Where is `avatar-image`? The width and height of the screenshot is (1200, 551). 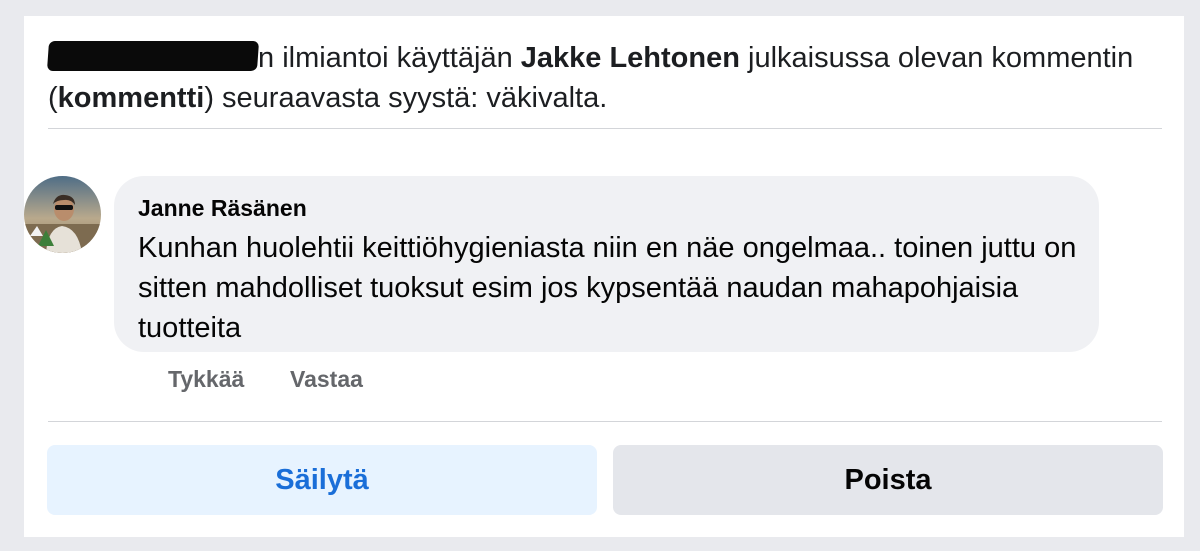
avatar-image is located at coordinates (62, 214).